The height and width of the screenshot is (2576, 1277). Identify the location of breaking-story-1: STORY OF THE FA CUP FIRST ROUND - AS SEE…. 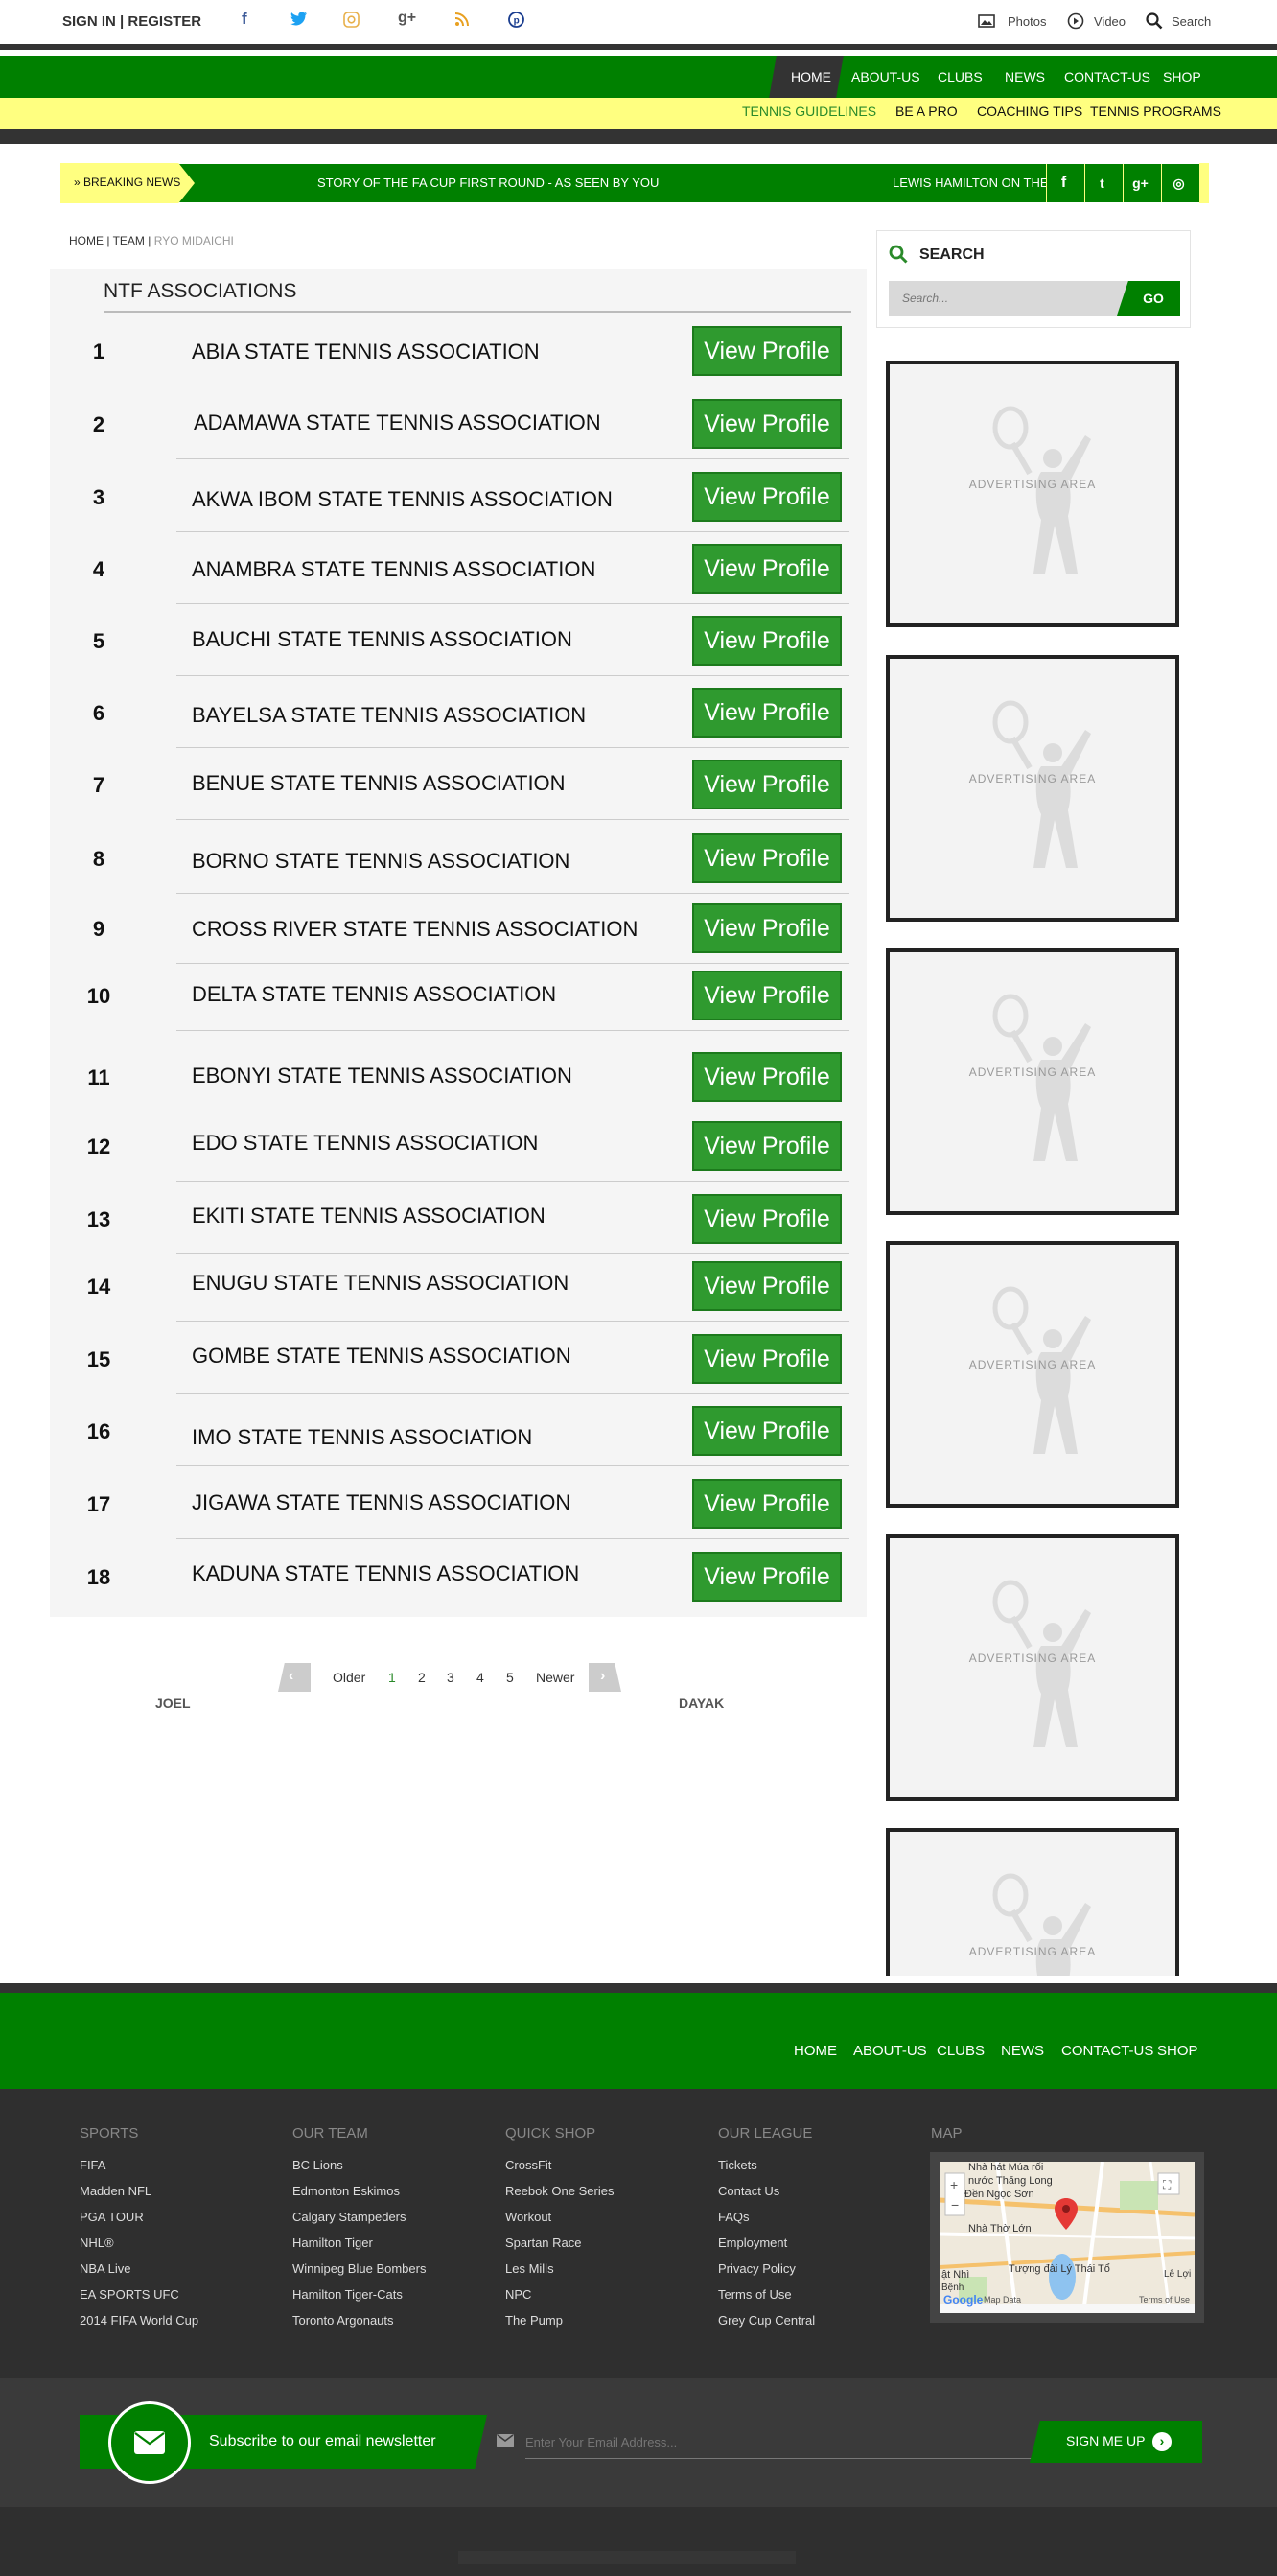
(488, 183).